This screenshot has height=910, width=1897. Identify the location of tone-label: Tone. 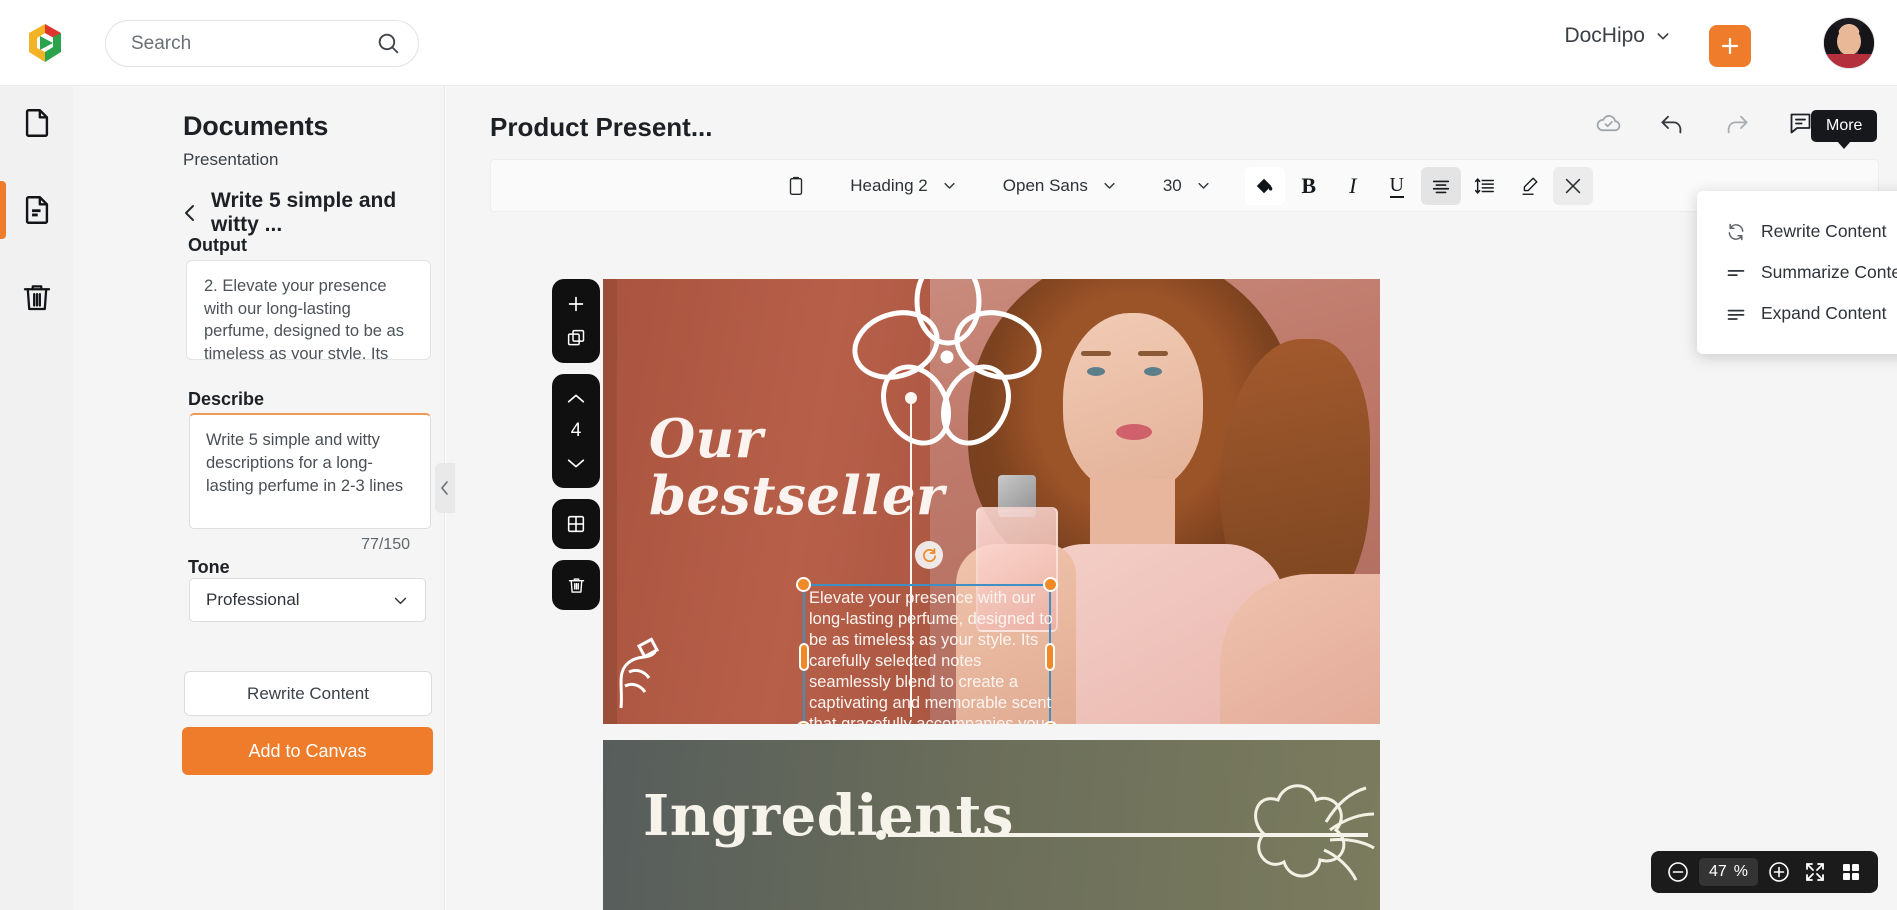
(209, 567).